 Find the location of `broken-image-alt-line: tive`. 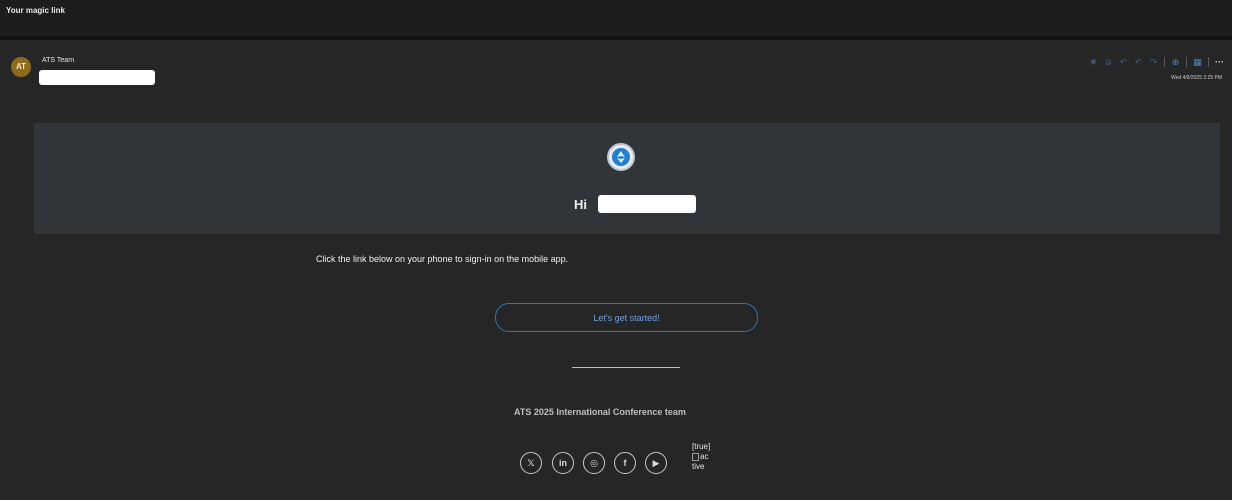

broken-image-alt-line: tive is located at coordinates (698, 466).